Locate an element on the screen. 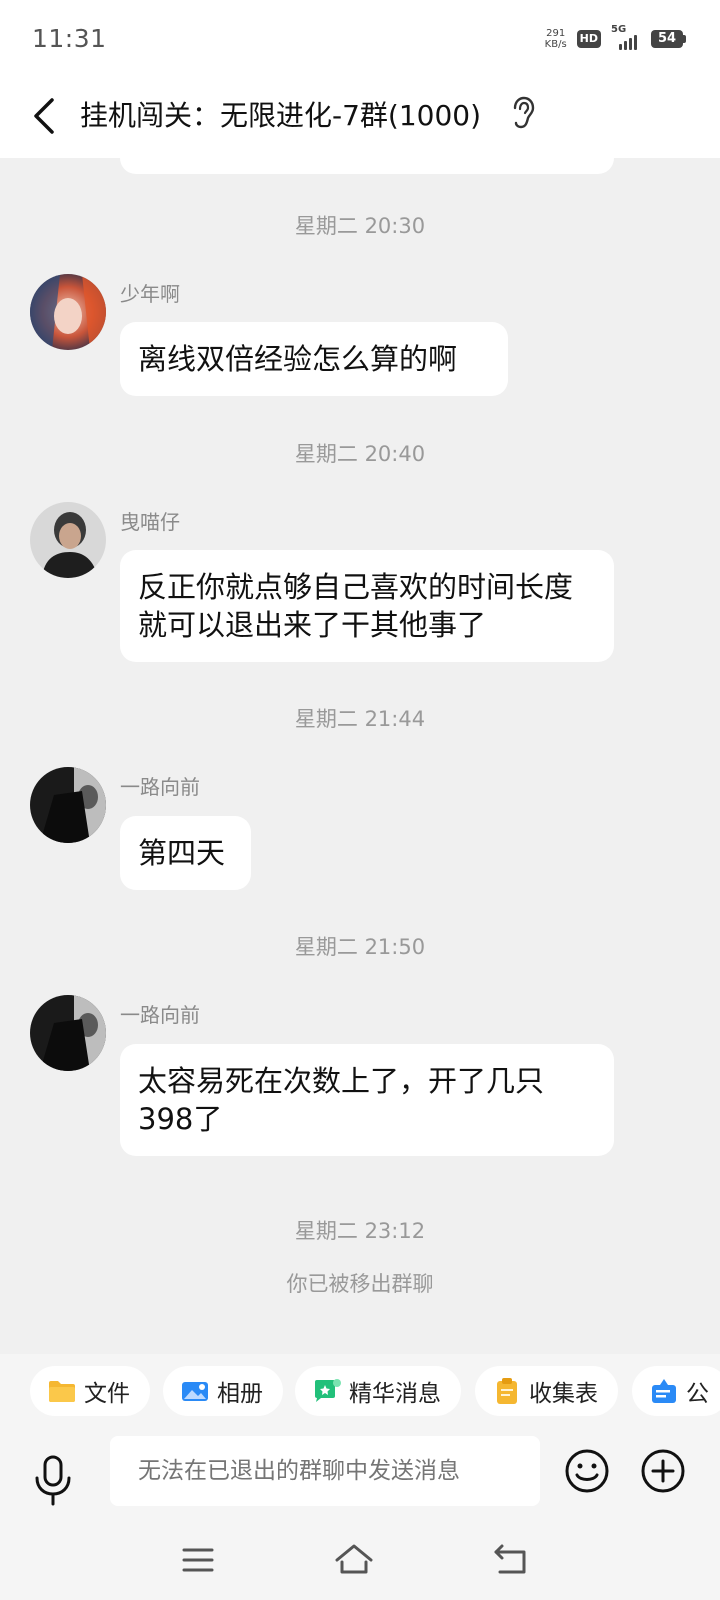 This screenshot has width=720, height=1600. chat-header: 挂机闯关：无限进化-7群(1000) is located at coordinates (360, 117).